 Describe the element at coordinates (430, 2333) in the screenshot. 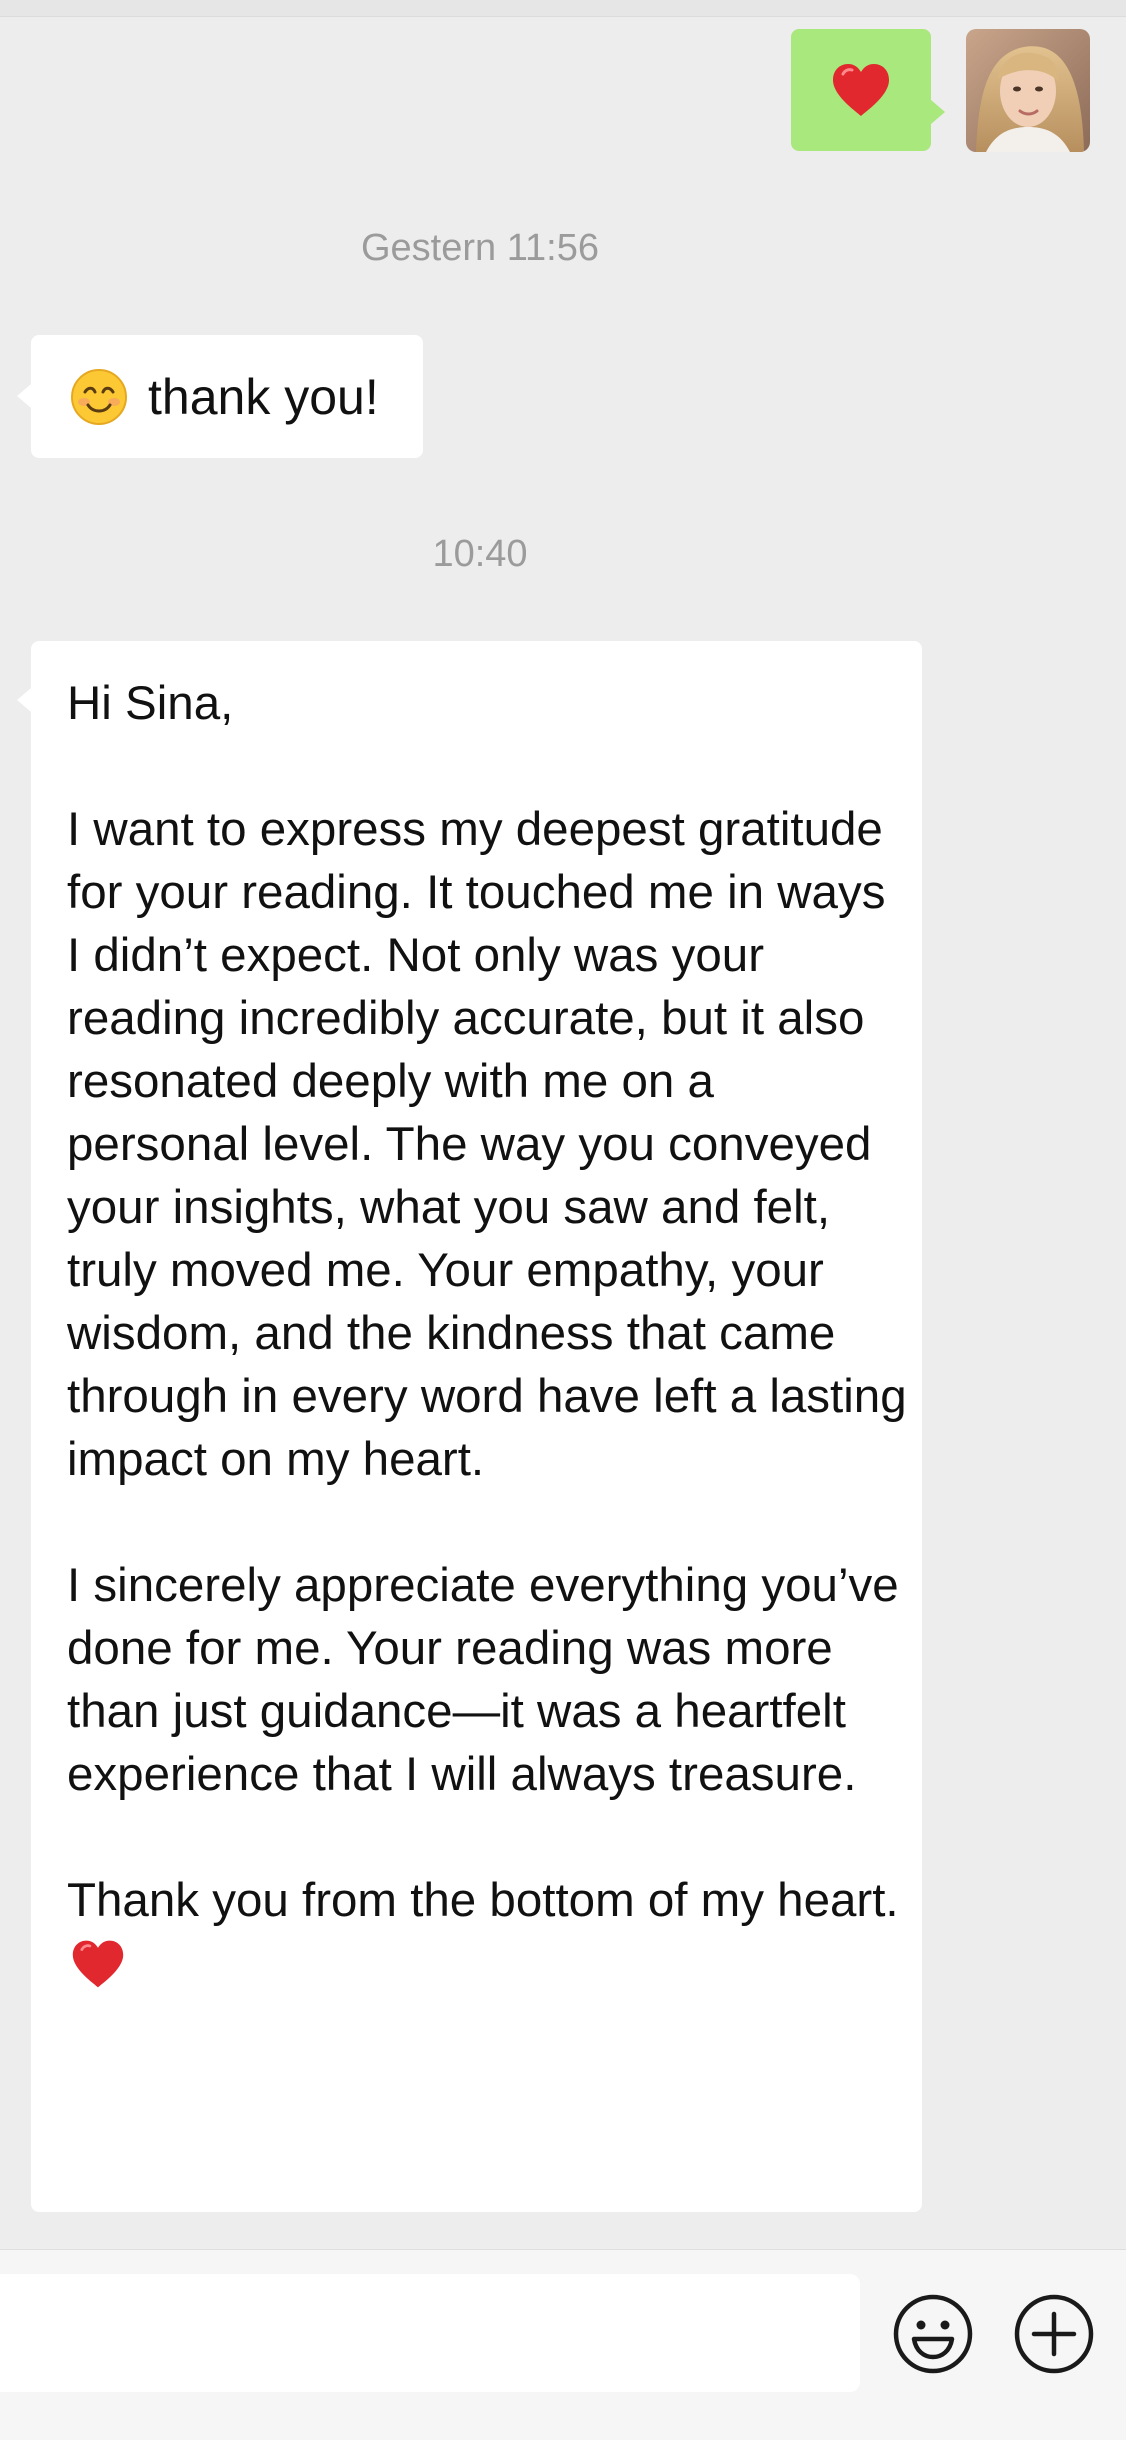

I see `message-input` at that location.